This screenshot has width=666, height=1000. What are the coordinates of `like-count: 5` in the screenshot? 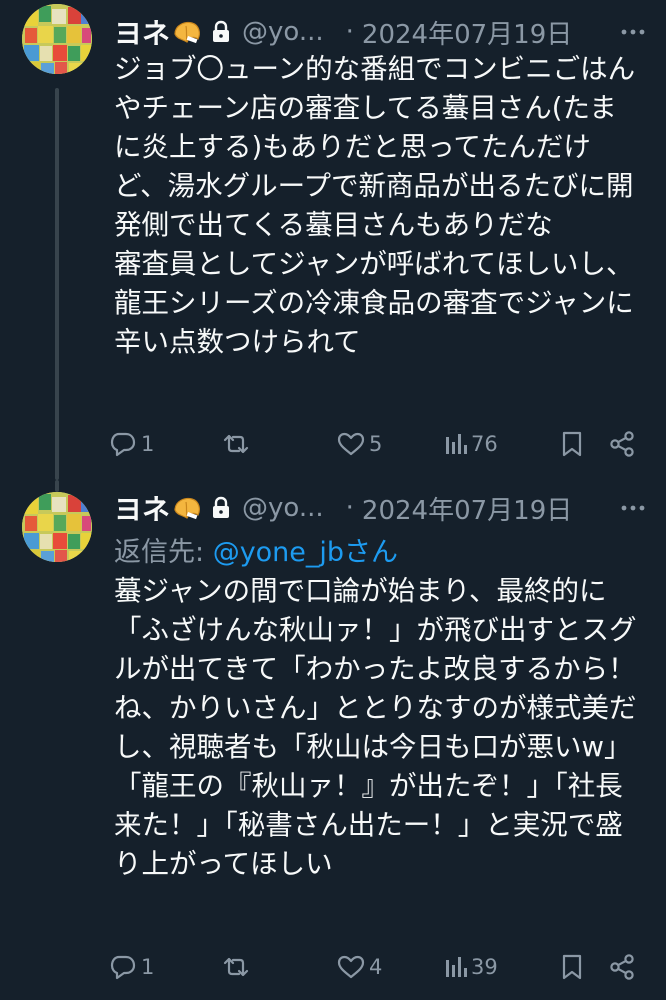 It's located at (376, 444).